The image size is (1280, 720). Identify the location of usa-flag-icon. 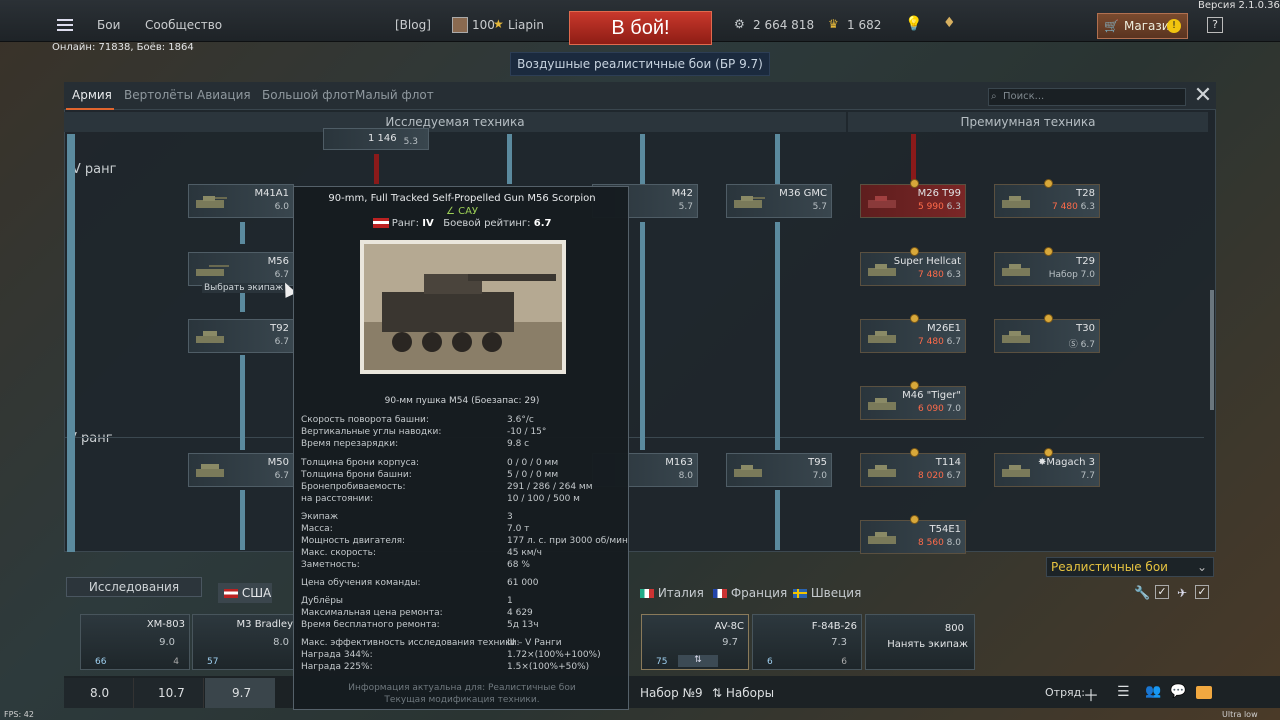
(380, 223).